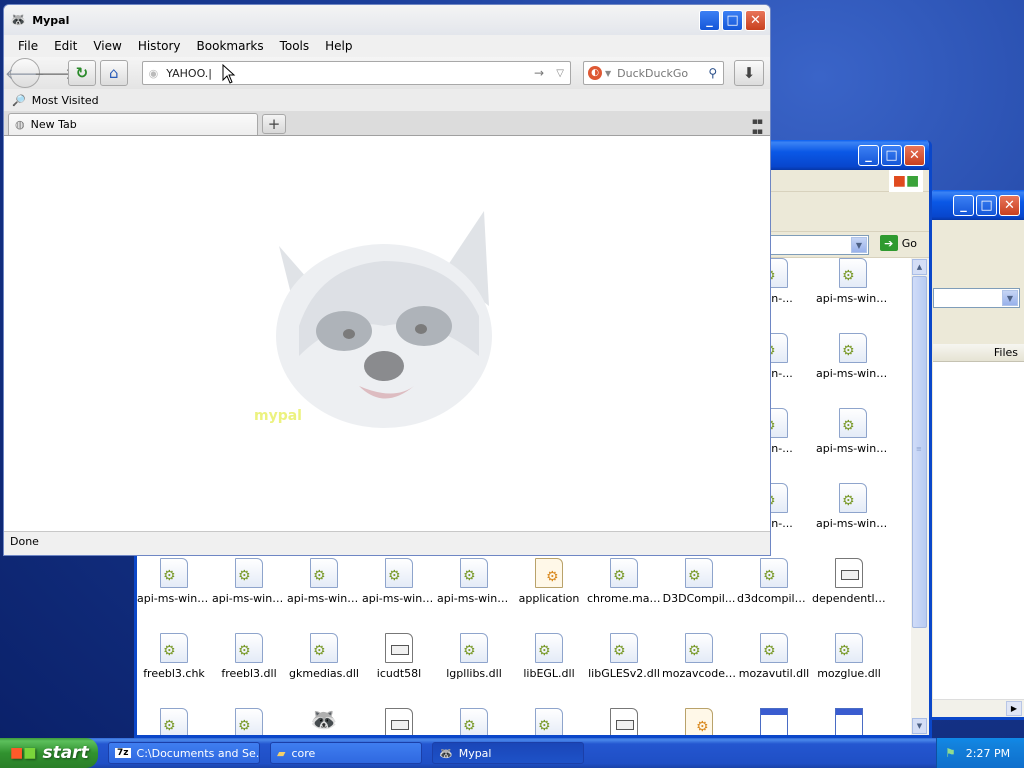 The width and height of the screenshot is (1024, 768). Describe the element at coordinates (595, 73) in the screenshot. I see `duckduckgo-icon: ◐` at that location.